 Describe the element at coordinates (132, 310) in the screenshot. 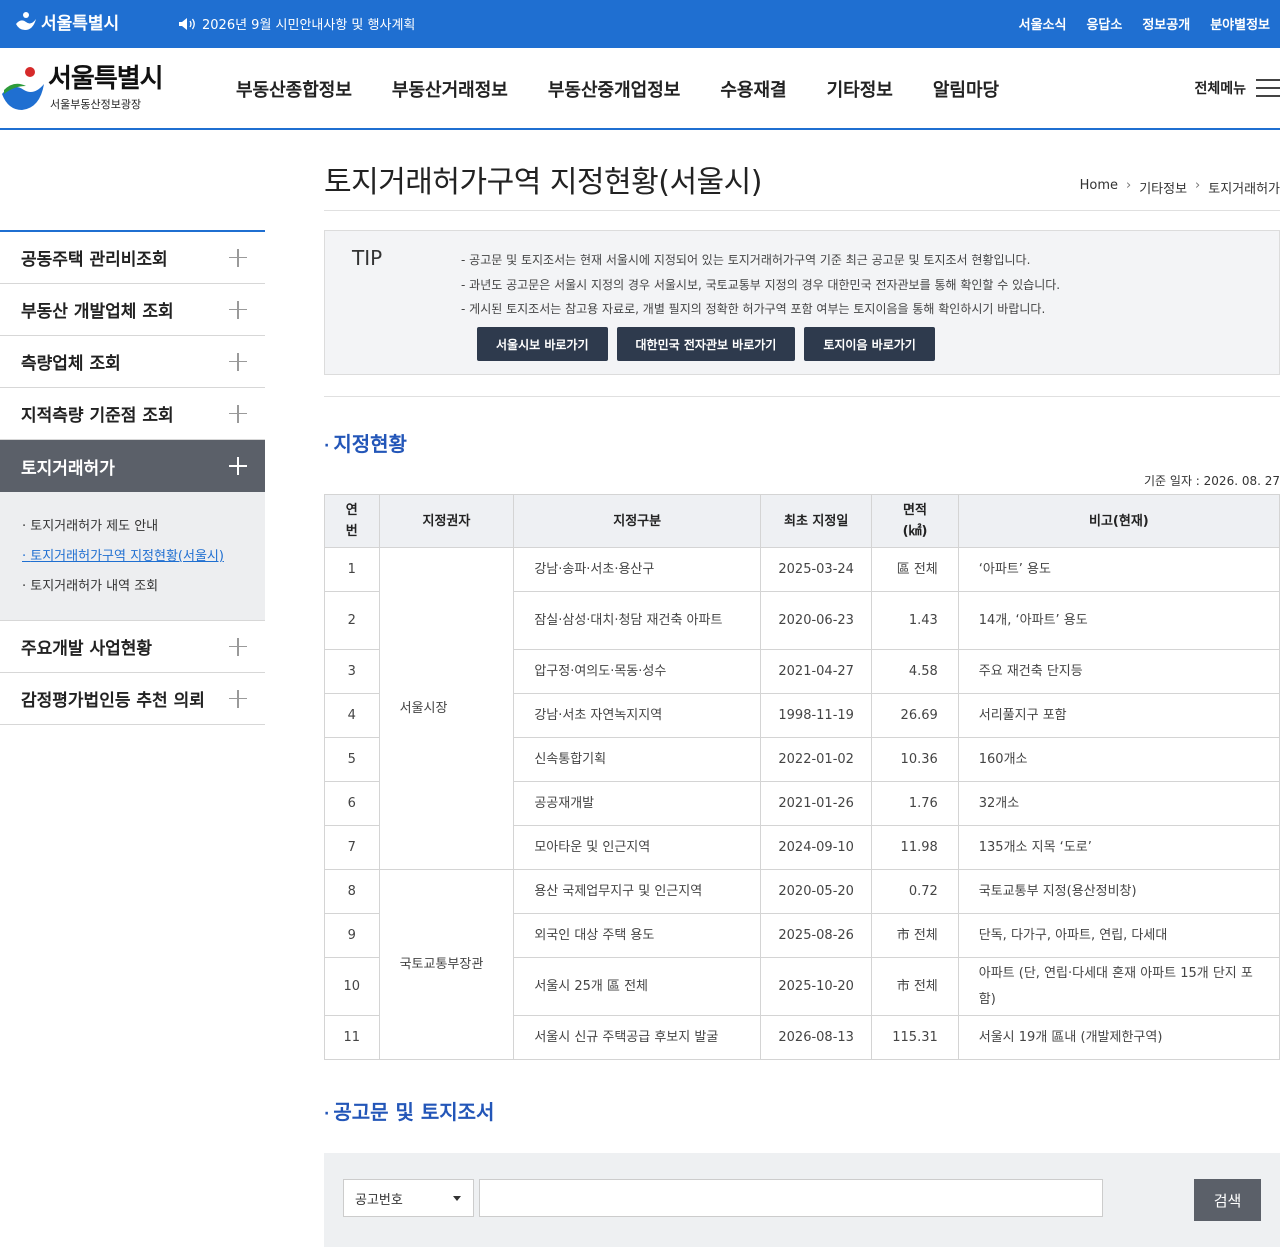

I see `side-item-developer: 부동산 개발업체 조회` at that location.